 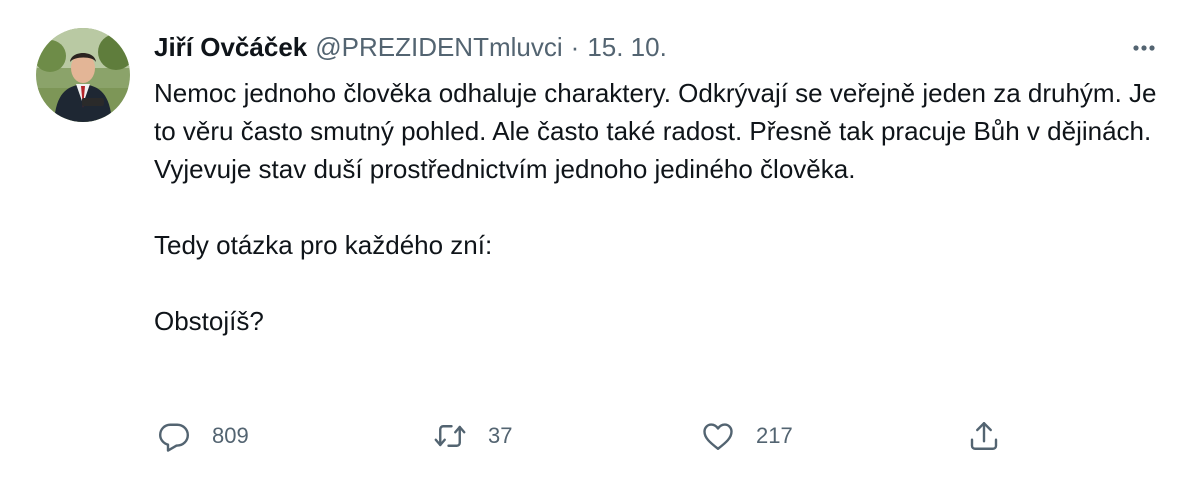 What do you see at coordinates (450, 436) in the screenshot?
I see `retweet-icon` at bounding box center [450, 436].